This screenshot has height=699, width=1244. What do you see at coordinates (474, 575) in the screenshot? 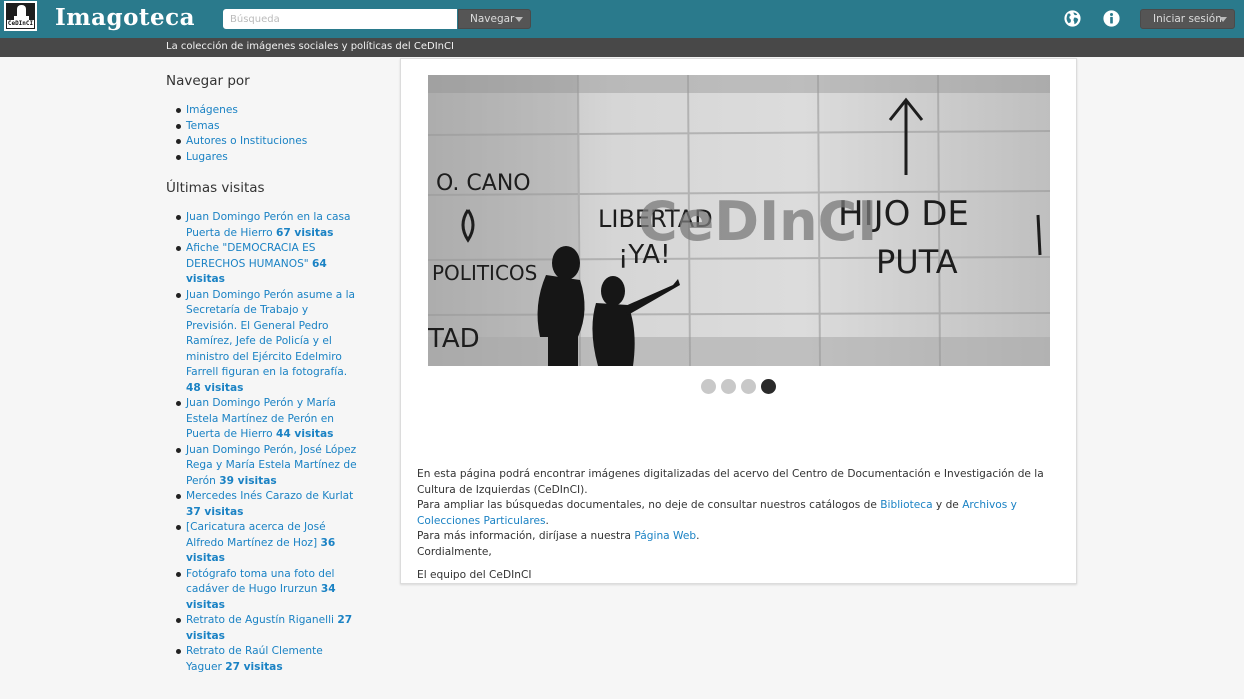
I see `intro-signature: El equipo del CeDInCI` at bounding box center [474, 575].